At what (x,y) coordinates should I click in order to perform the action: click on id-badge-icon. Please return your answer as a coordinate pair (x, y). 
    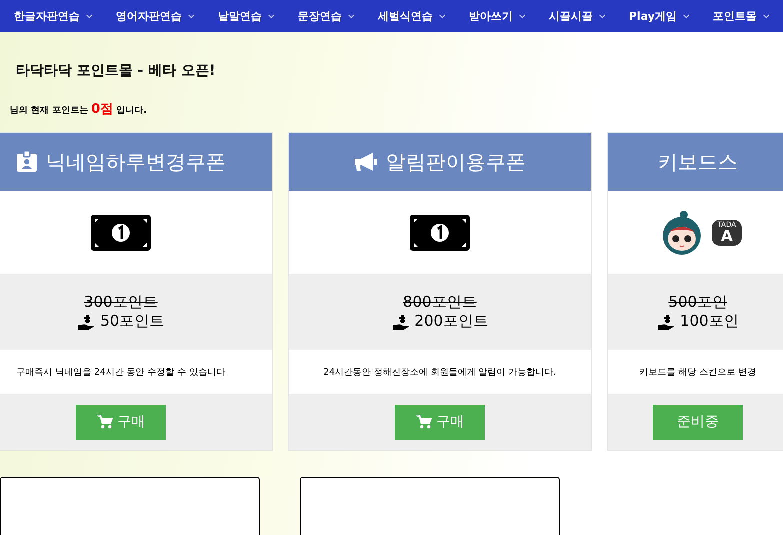
    Looking at the image, I should click on (27, 162).